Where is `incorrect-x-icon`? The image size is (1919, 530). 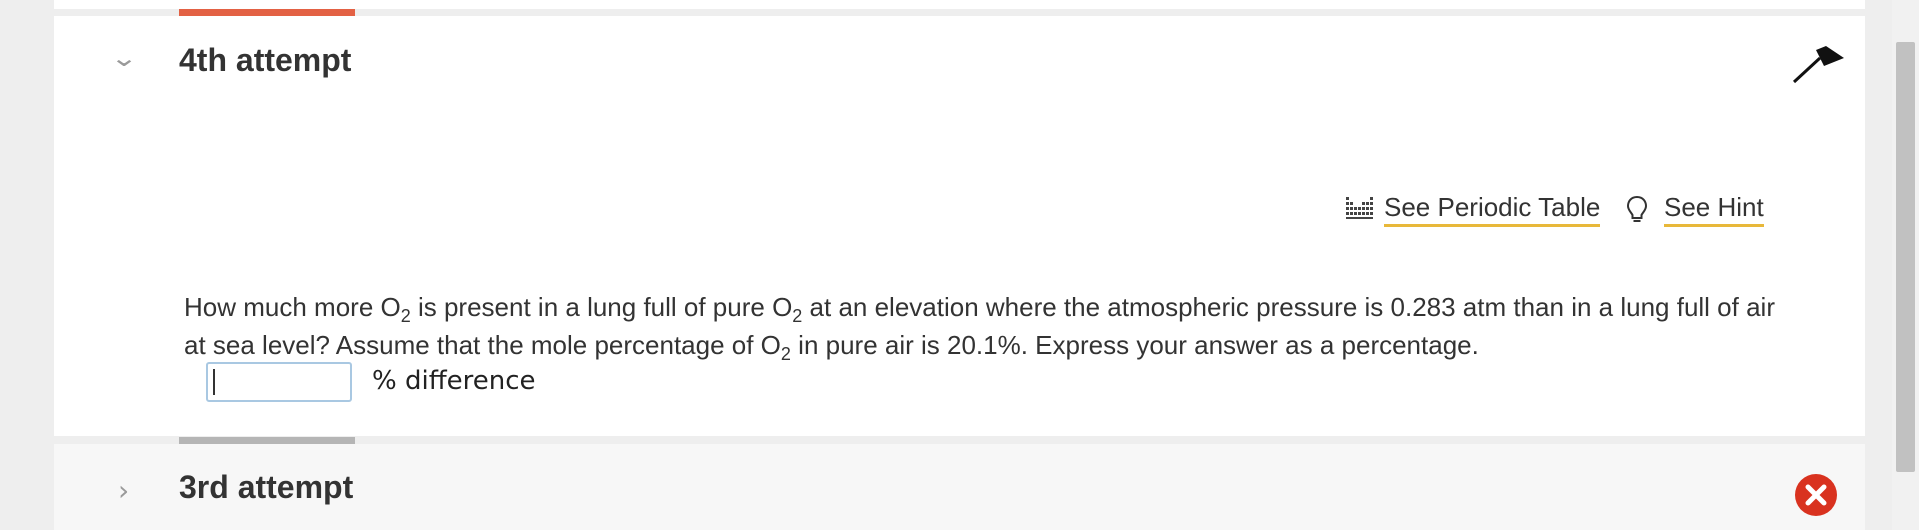
incorrect-x-icon is located at coordinates (1816, 495).